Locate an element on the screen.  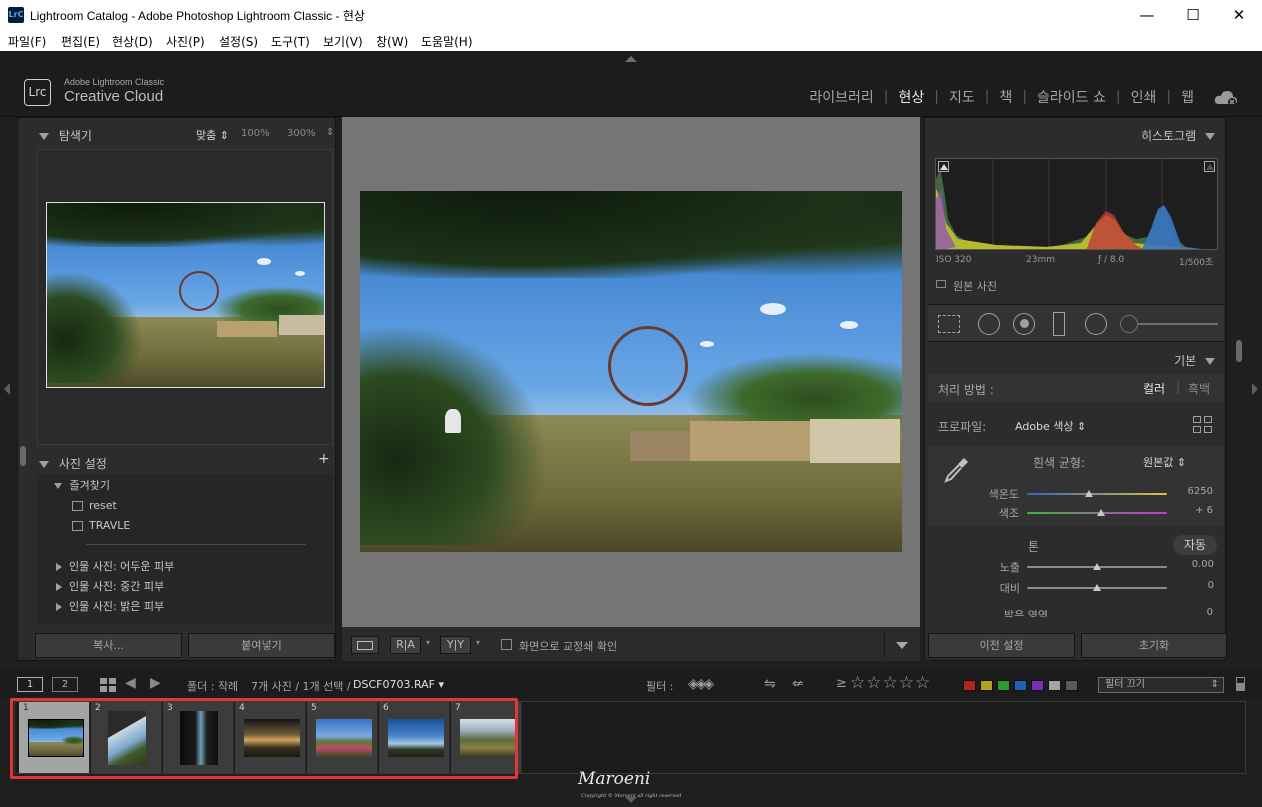
filter-lock-icon is located at coordinates (1240, 684).